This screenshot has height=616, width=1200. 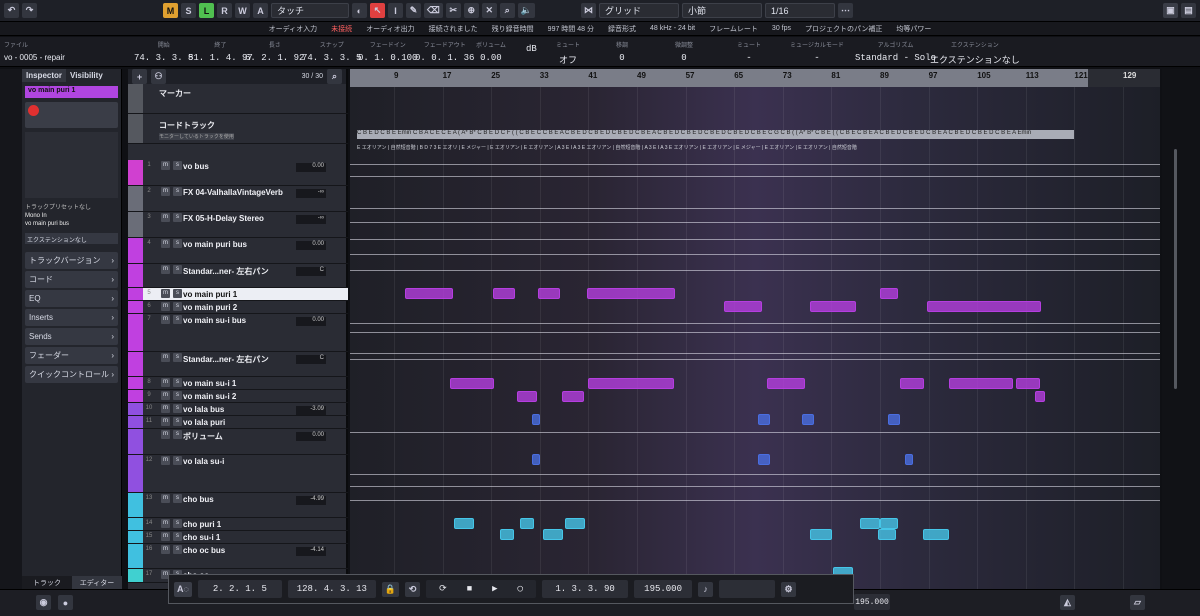 I want to click on mute-tool-icon: ✕, so click(x=489, y=10).